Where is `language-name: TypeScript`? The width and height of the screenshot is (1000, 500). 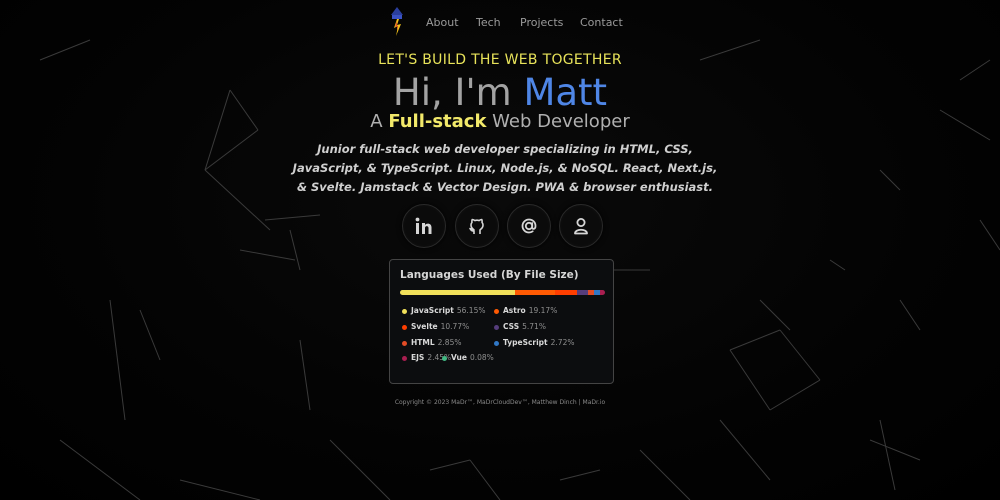 language-name: TypeScript is located at coordinates (525, 342).